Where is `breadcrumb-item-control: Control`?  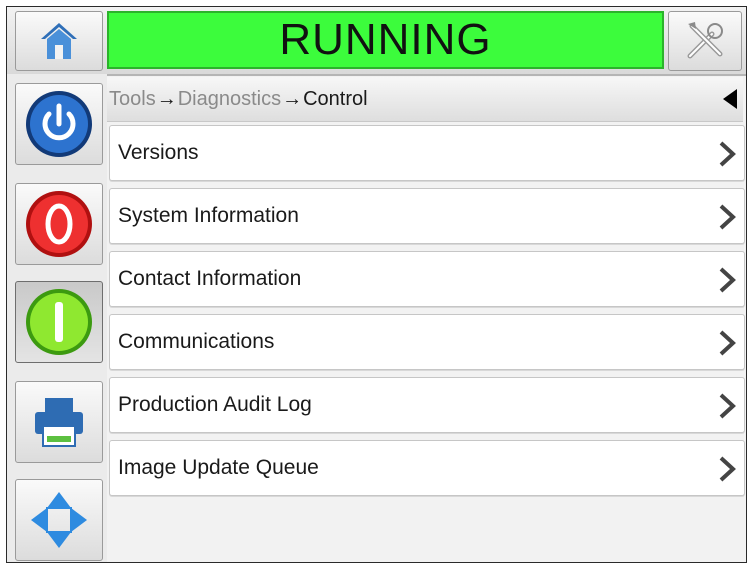
breadcrumb-item-control: Control is located at coordinates (335, 98).